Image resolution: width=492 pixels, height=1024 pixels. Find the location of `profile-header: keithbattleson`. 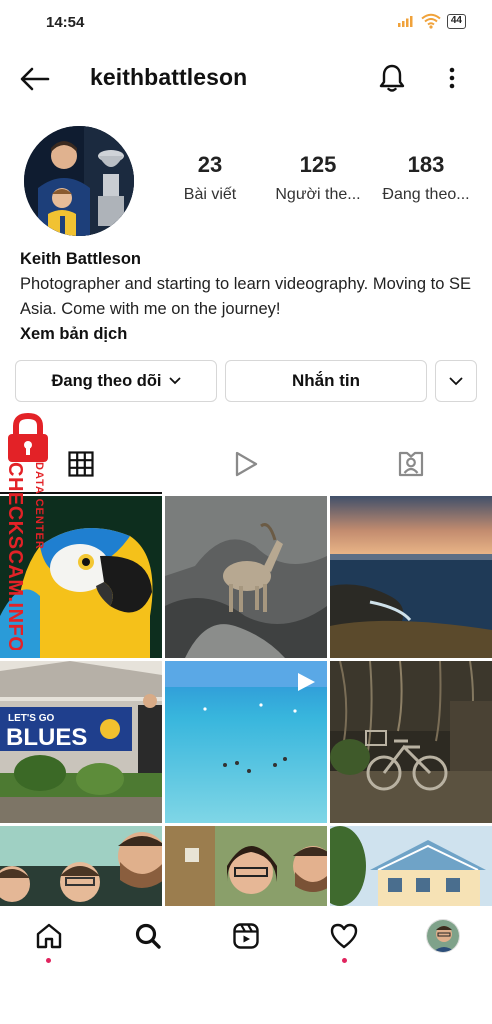

profile-header: keithbattleson is located at coordinates (246, 78).